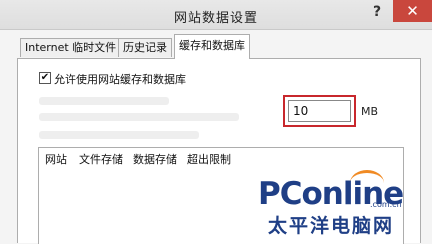  What do you see at coordinates (155, 159) in the screenshot?
I see `column-header-data-storage: 数据存储` at bounding box center [155, 159].